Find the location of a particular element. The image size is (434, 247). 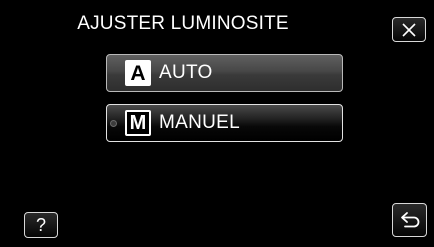

help-icon: ? is located at coordinates (40, 224).